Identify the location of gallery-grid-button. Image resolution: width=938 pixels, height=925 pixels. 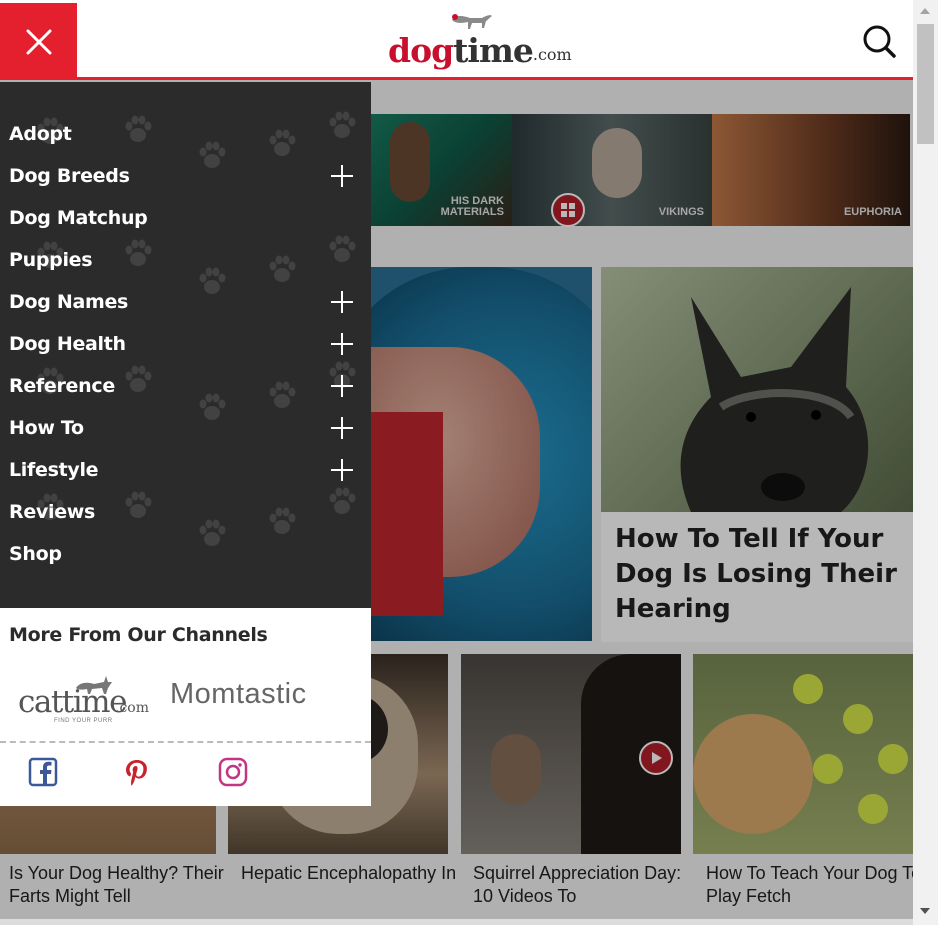
(568, 210).